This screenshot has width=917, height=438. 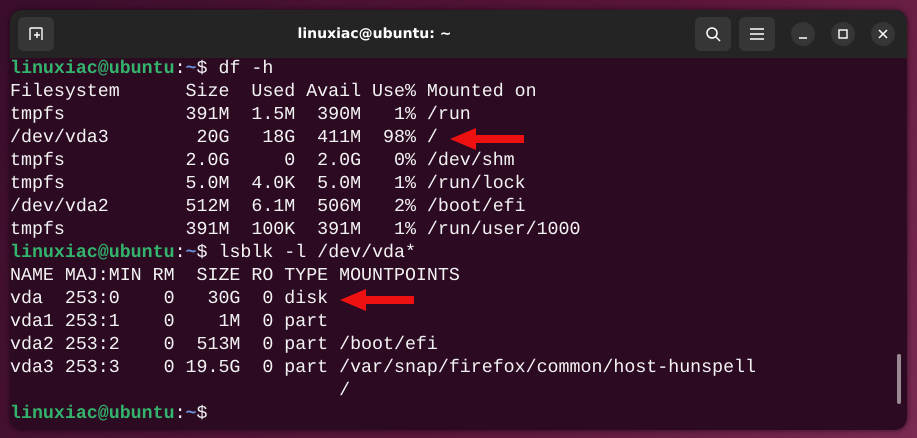 I want to click on minimize-icon, so click(x=803, y=37).